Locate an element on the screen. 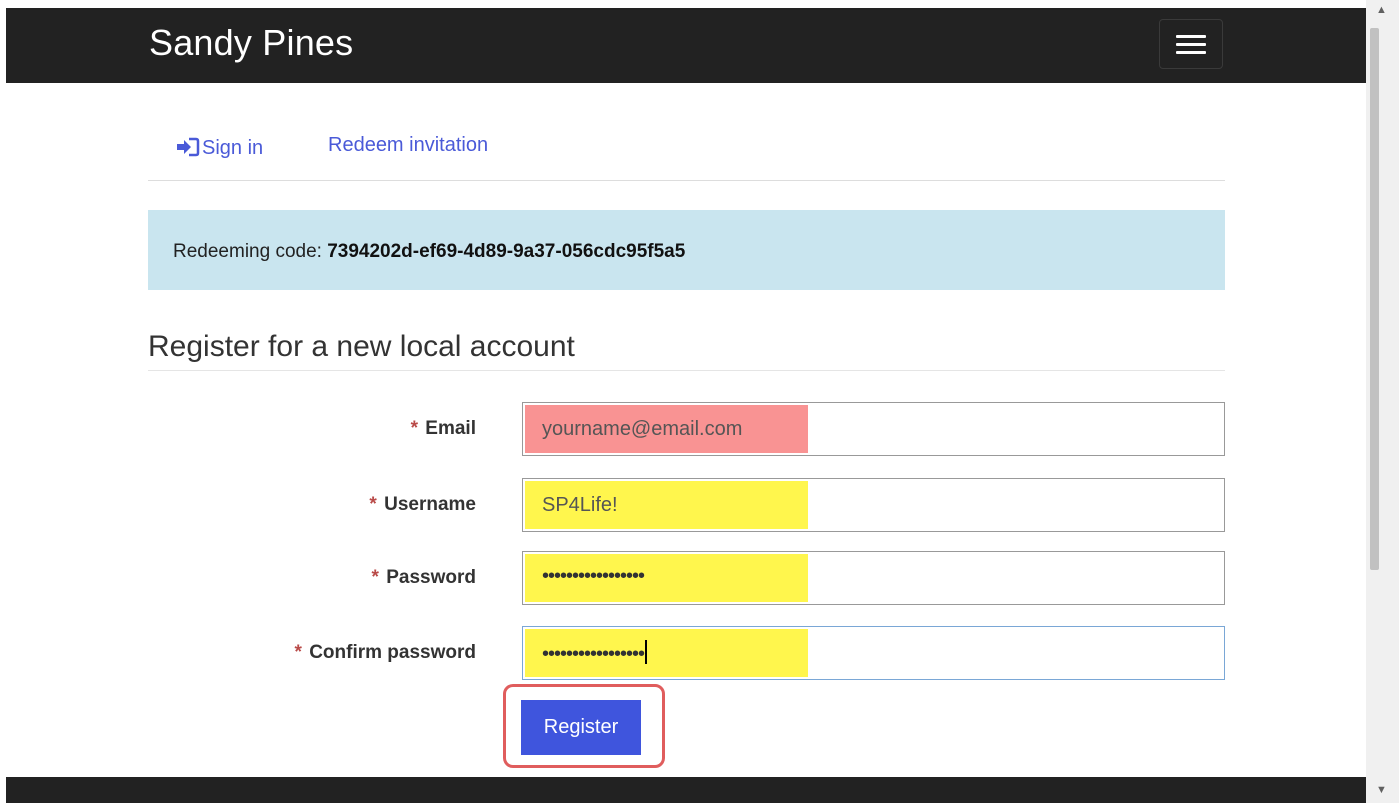  scroll-down-arrow-icon: ▼ is located at coordinates (1381, 790).